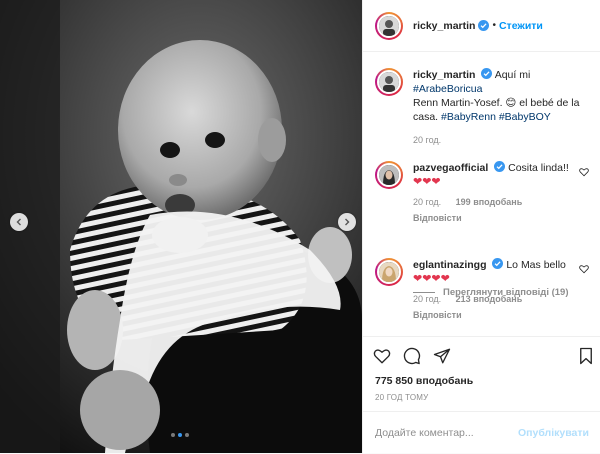 The height and width of the screenshot is (454, 600). I want to click on carousel-next-button, so click(347, 222).